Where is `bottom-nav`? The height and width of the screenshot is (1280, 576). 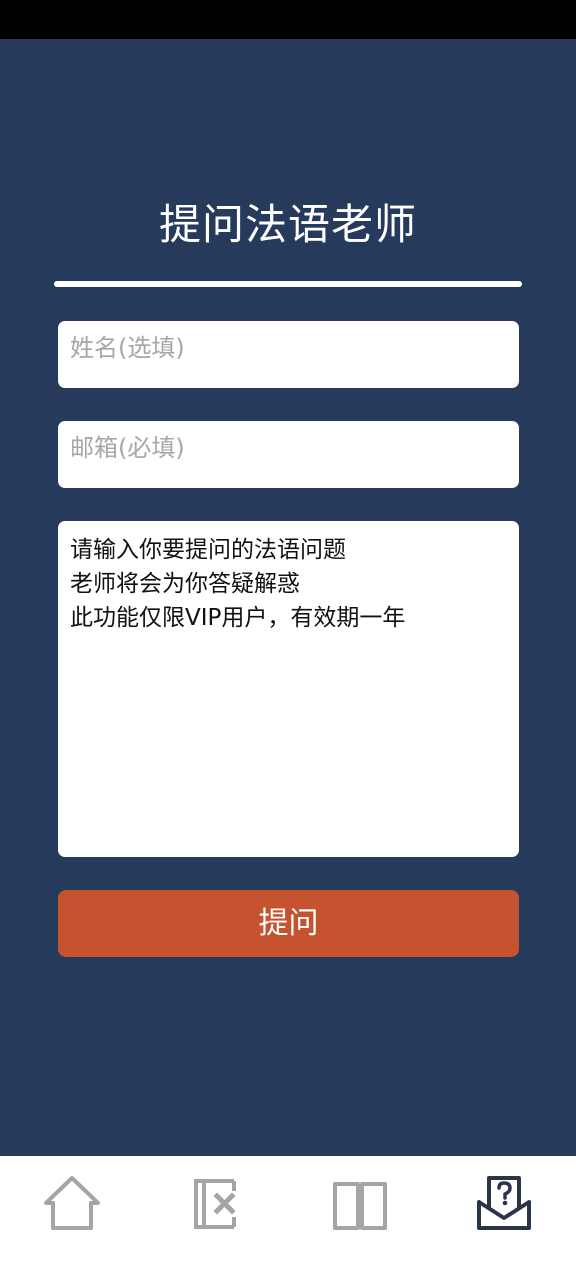 bottom-nav is located at coordinates (288, 1218).